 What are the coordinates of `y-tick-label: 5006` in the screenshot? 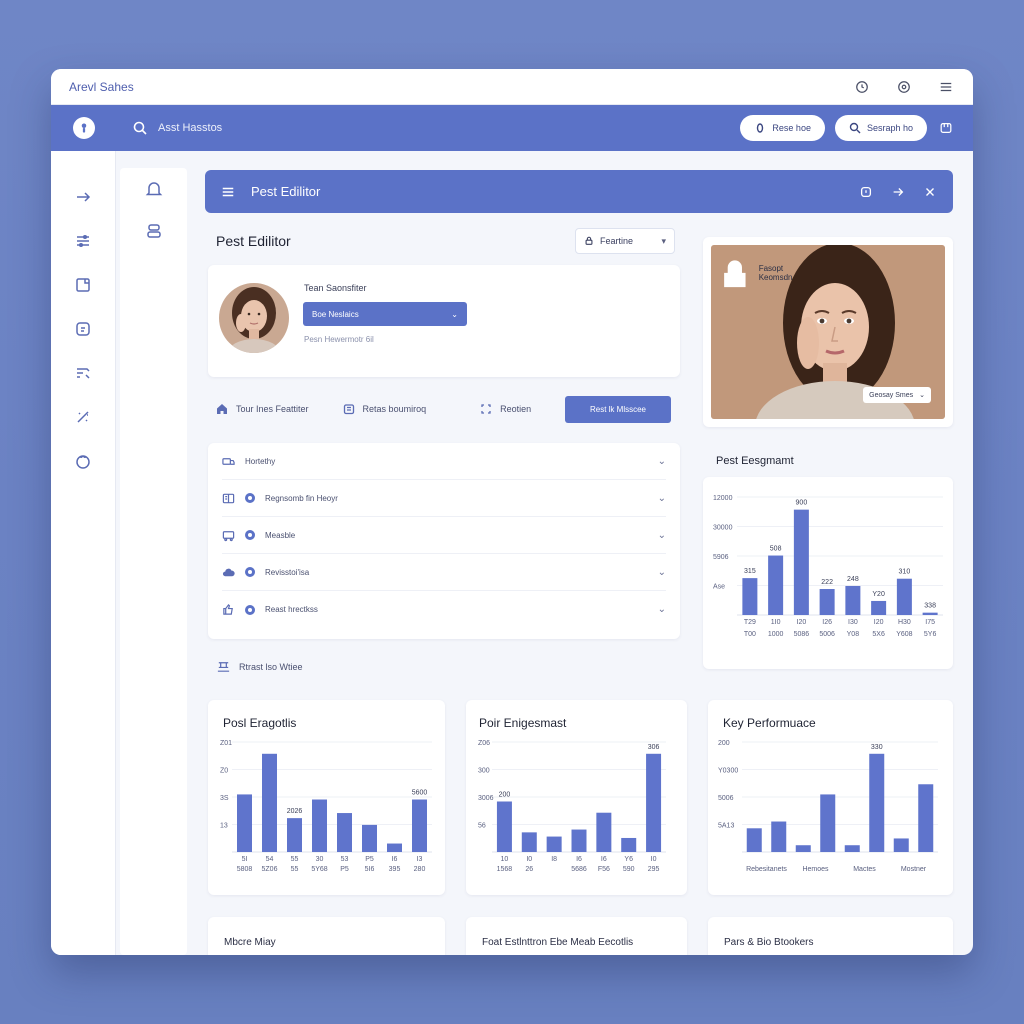 It's located at (726, 798).